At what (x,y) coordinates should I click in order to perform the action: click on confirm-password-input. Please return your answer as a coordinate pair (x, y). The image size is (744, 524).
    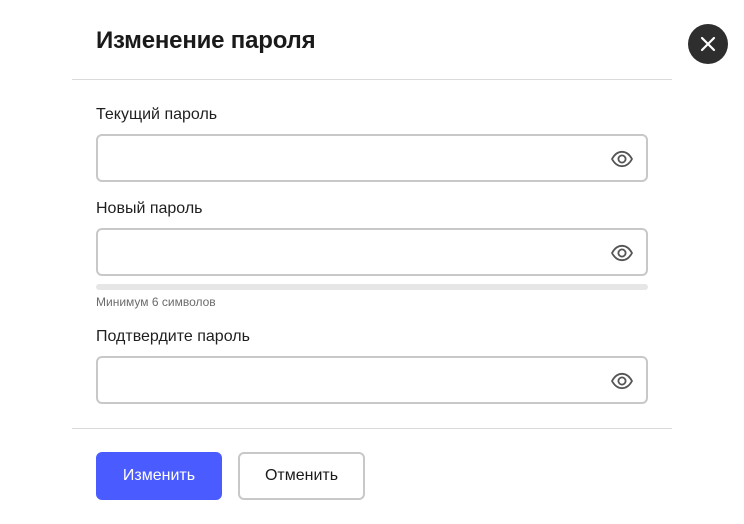
    Looking at the image, I should click on (348, 380).